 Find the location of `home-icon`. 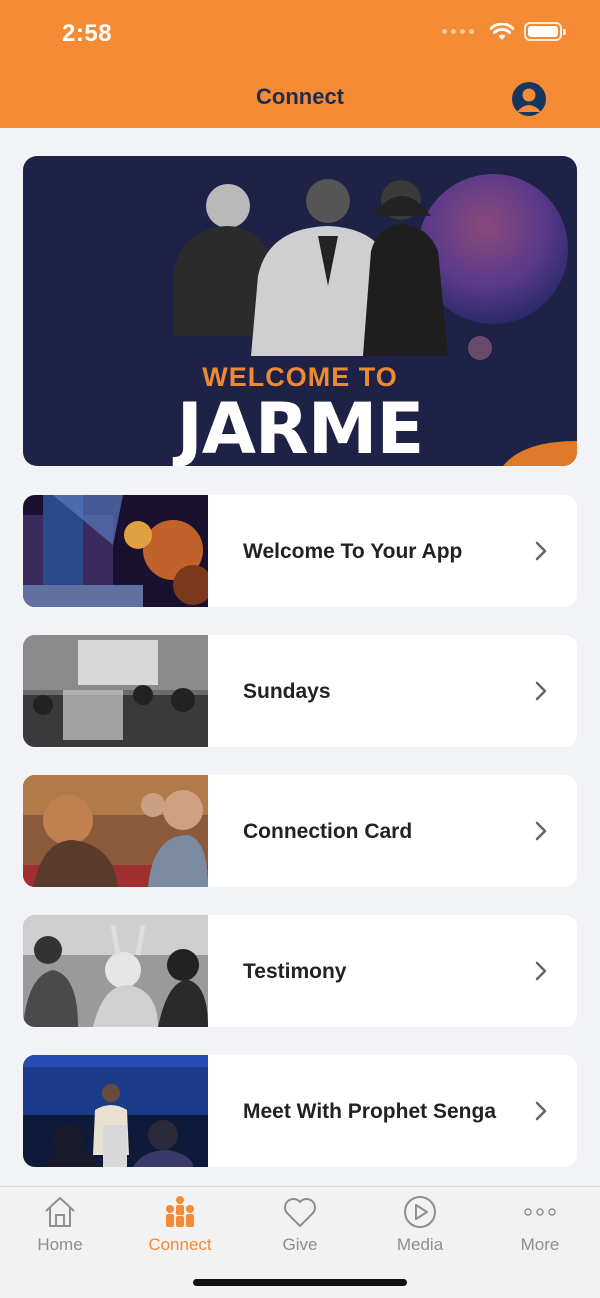

home-icon is located at coordinates (60, 1212).